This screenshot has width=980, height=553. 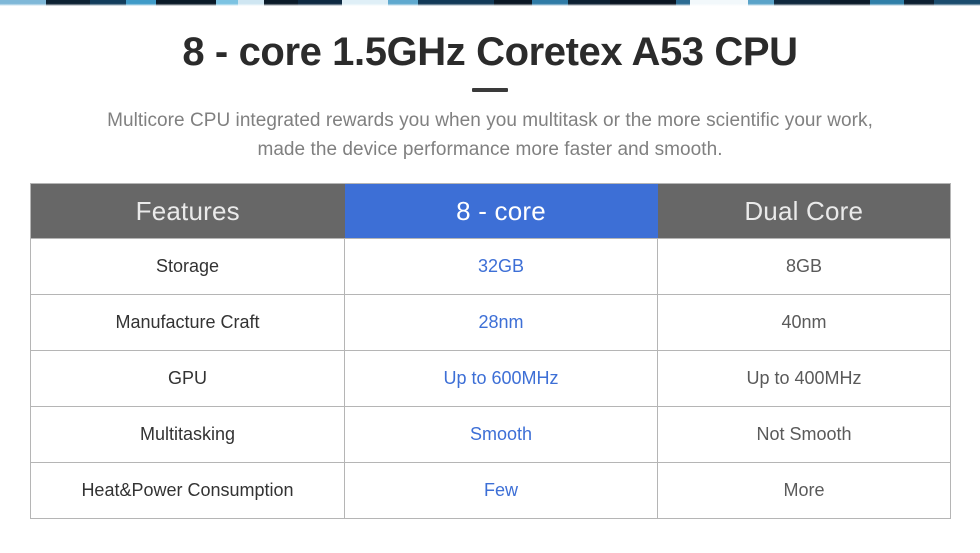 I want to click on cell-dual-core-value: 40nm, so click(x=804, y=322).